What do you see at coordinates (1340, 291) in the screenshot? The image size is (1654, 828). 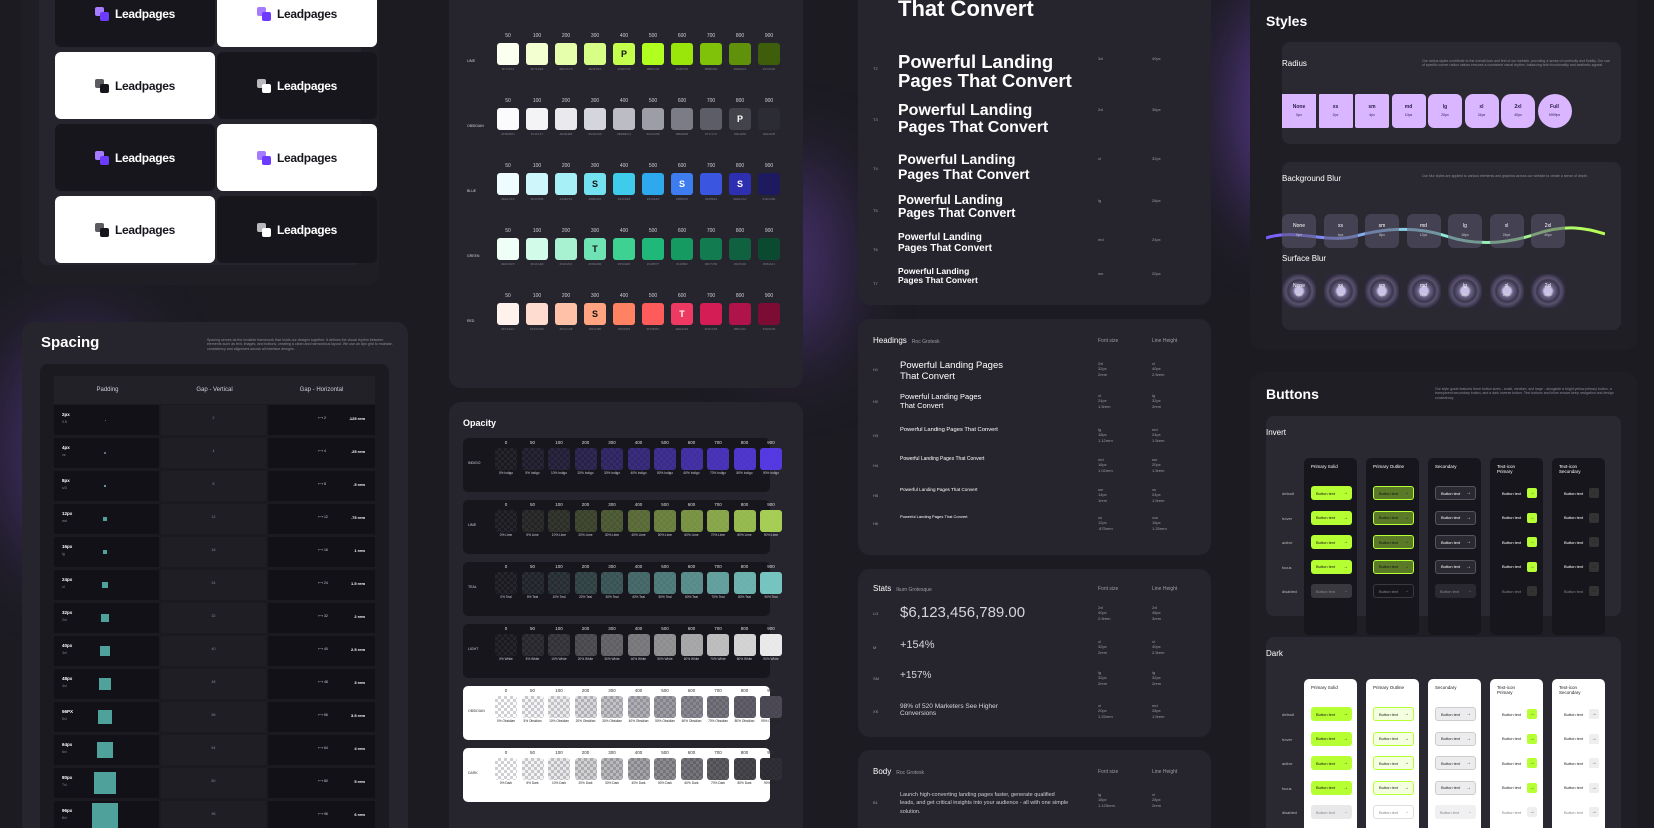 I see `surface-blur-swatch-xs: xs 4px` at bounding box center [1340, 291].